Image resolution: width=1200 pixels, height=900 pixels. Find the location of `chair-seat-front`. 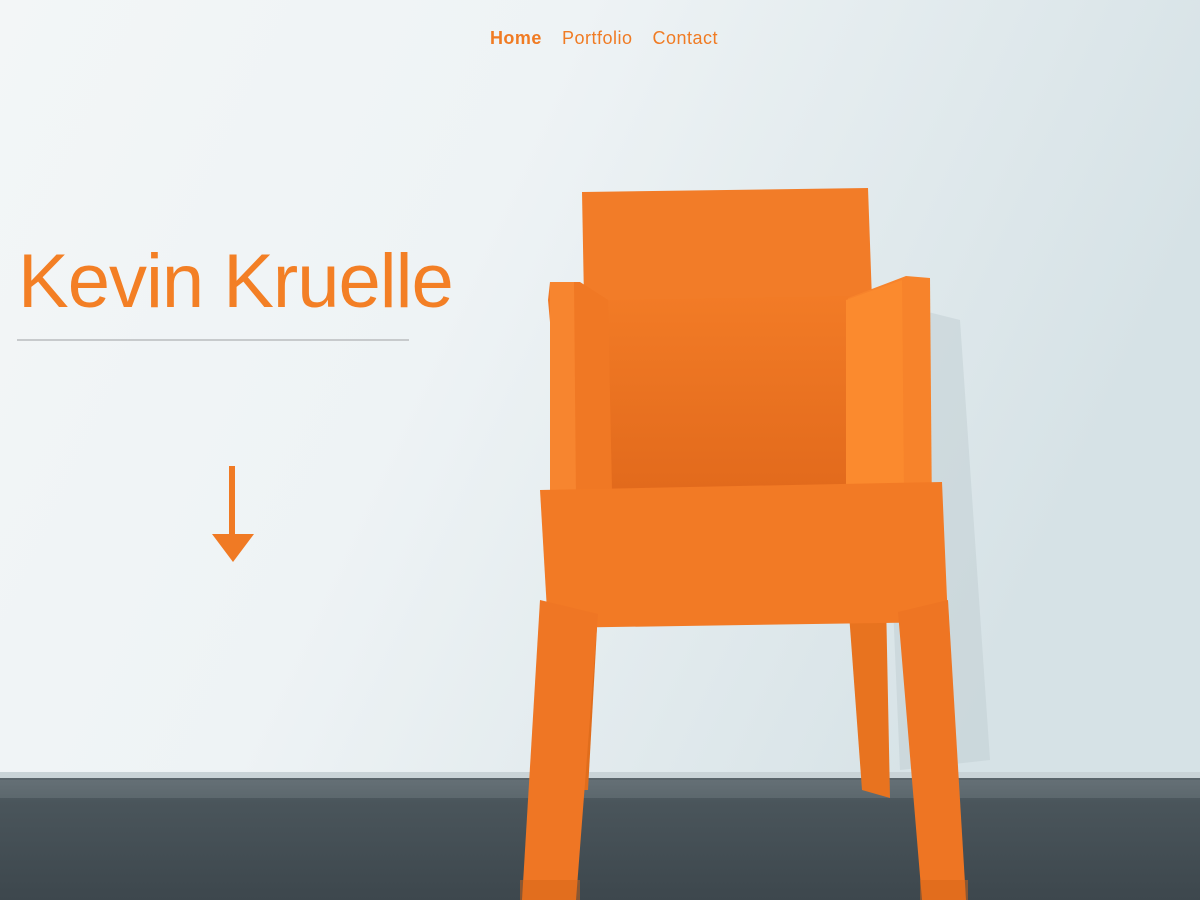

chair-seat-front is located at coordinates (744, 555).